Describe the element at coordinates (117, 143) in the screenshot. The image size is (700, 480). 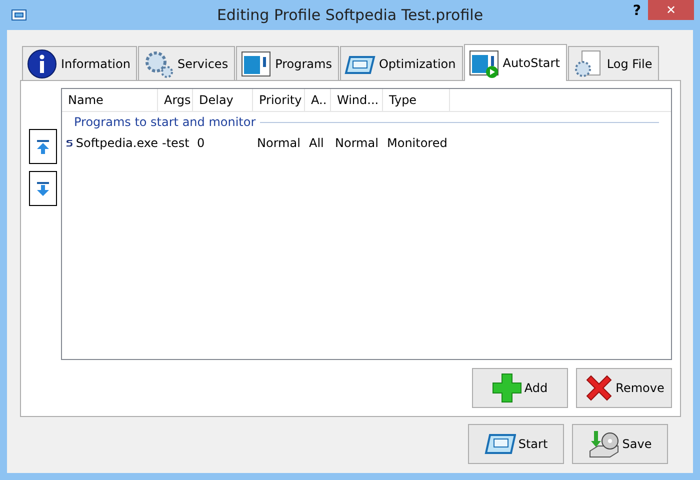
I see `table-cell: Softpedia.exe` at that location.